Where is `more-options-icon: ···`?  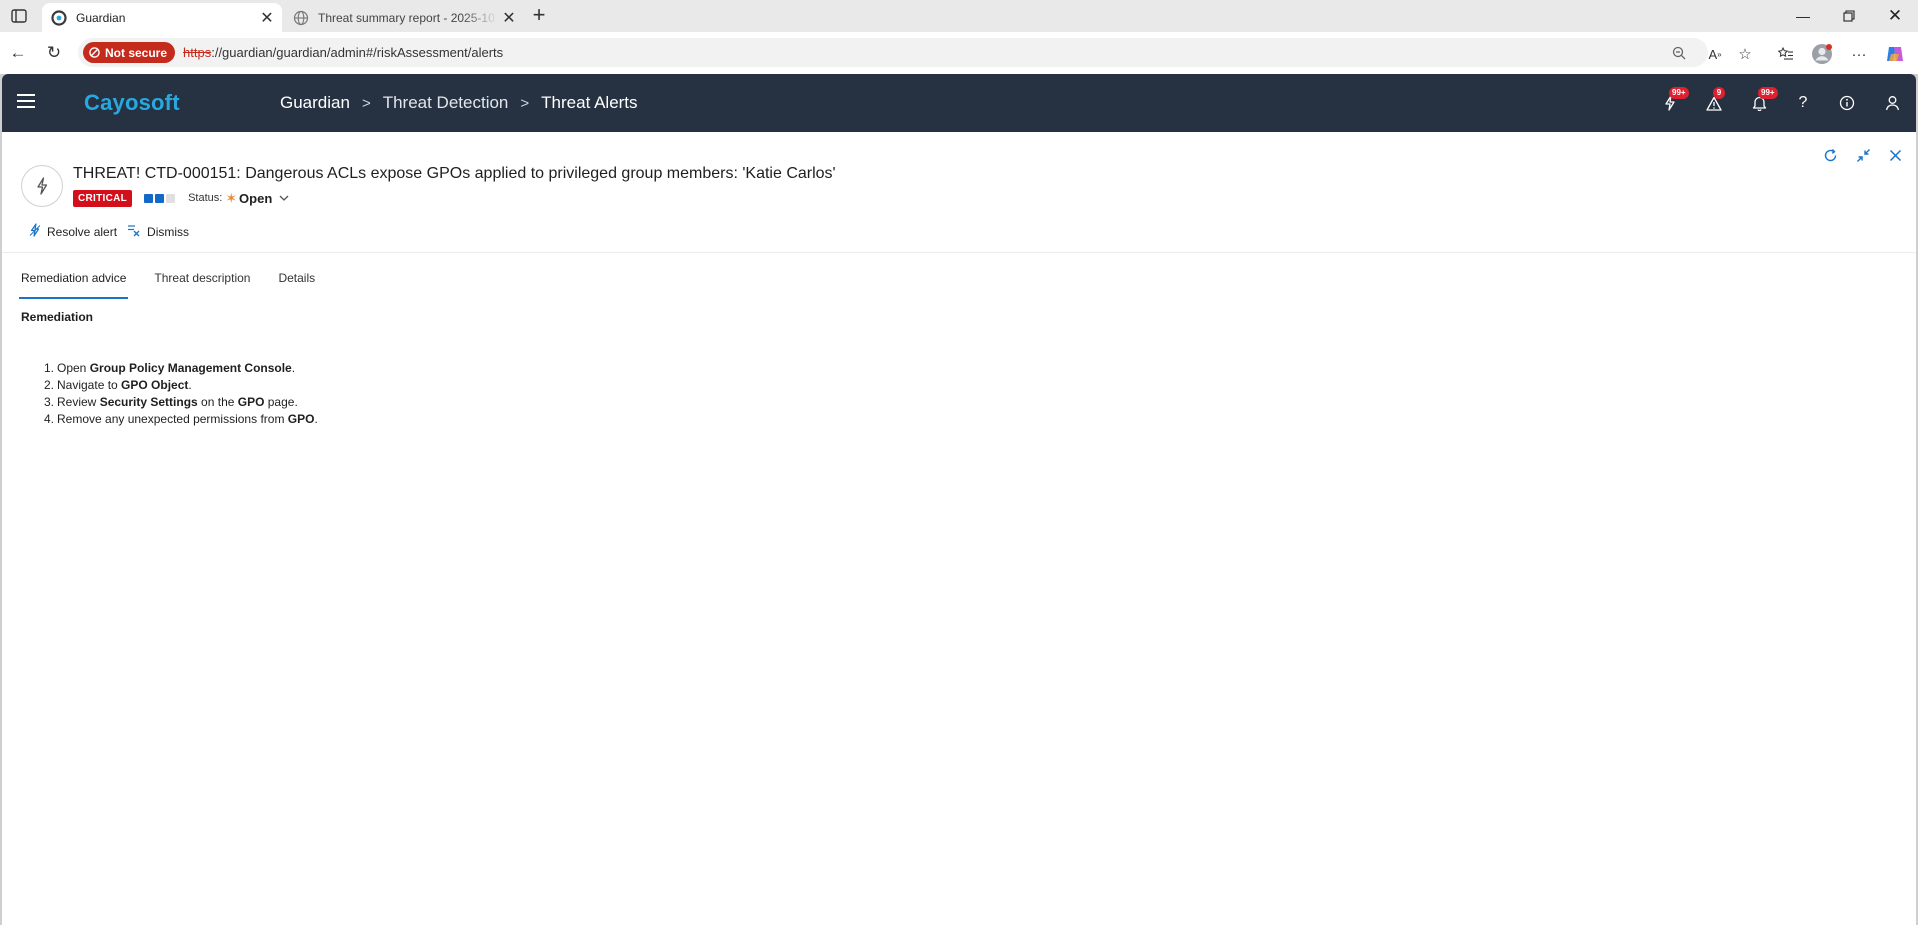
more-options-icon: ··· is located at coordinates (1859, 54).